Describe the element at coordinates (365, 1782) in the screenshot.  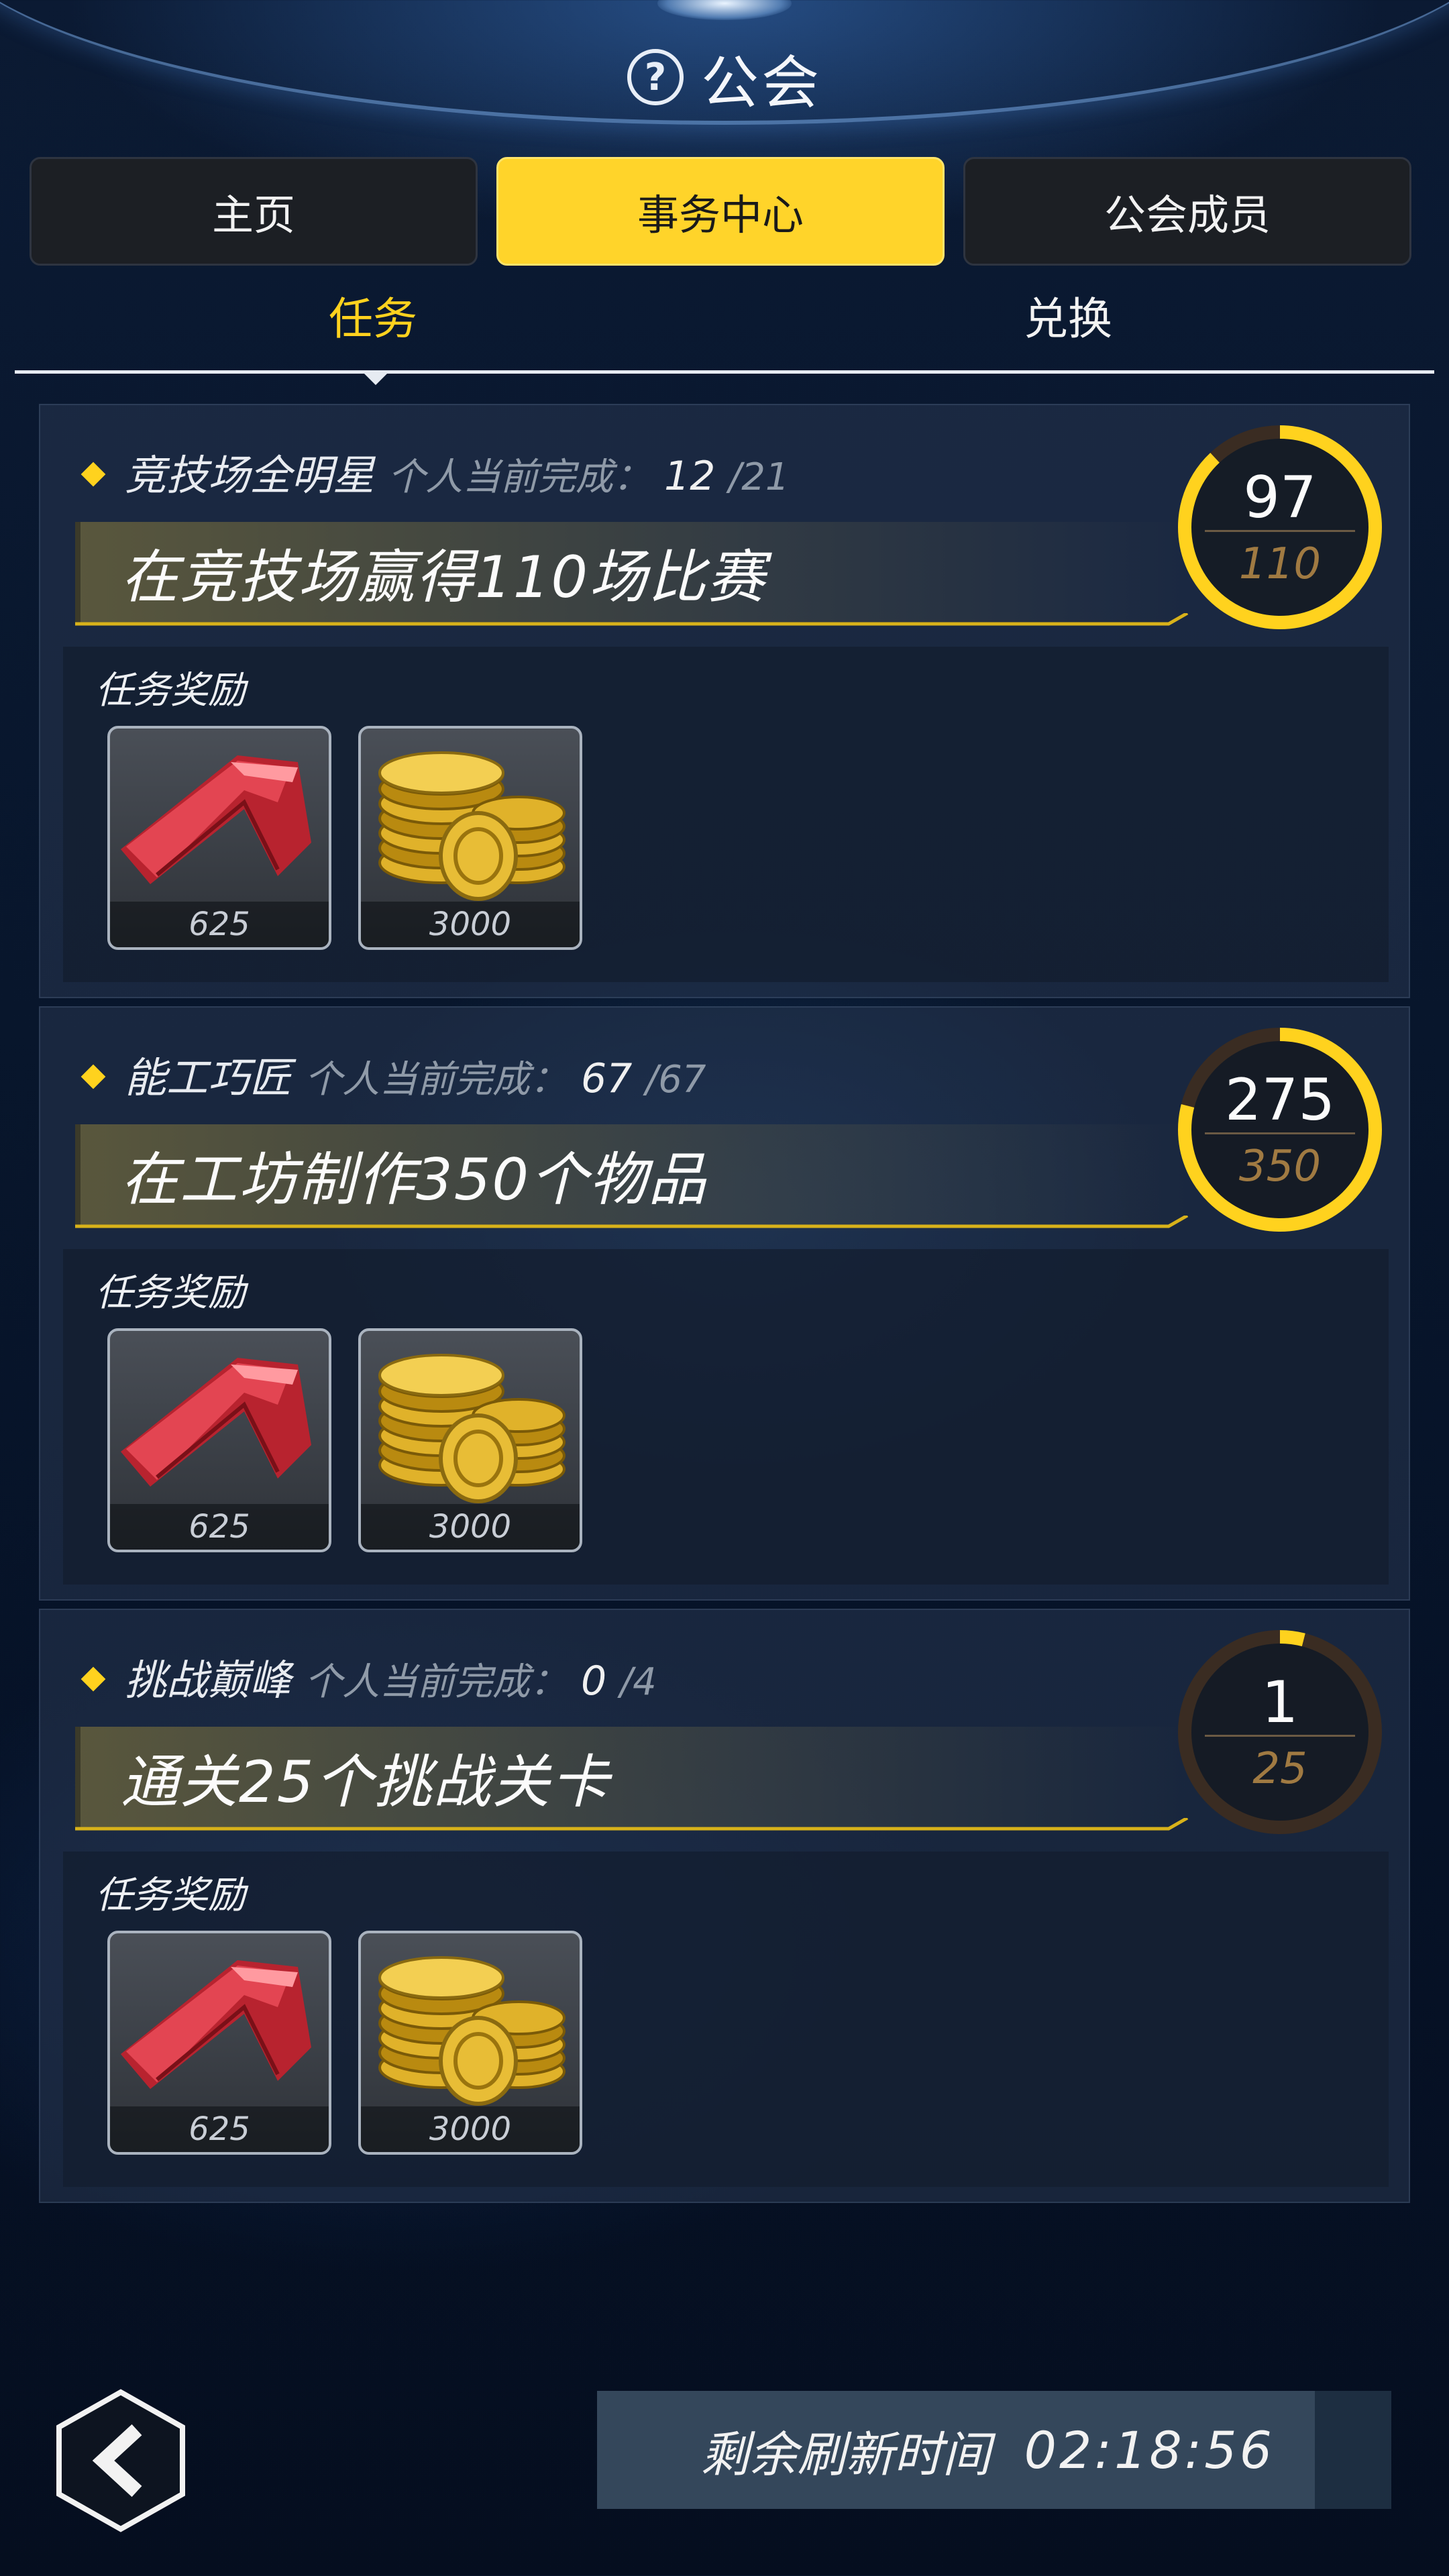
I see `objective-text: 通关25个挑战关卡` at that location.